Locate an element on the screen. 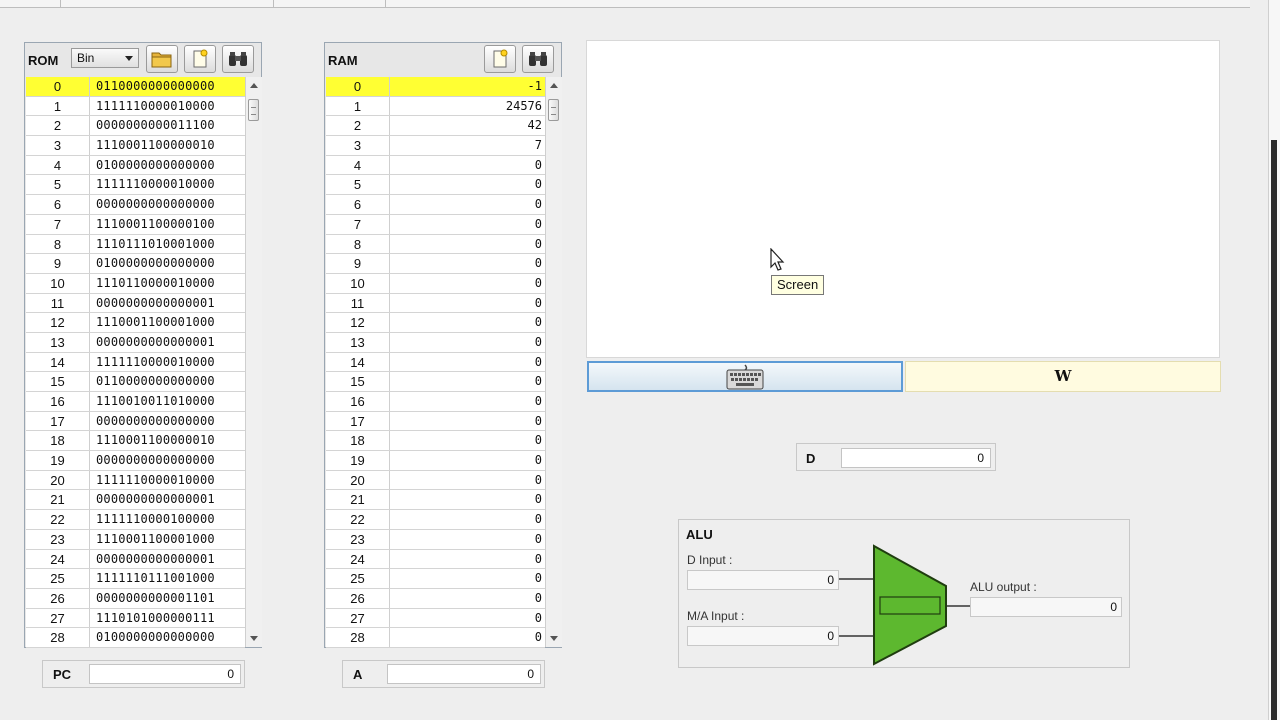 The height and width of the screenshot is (720, 1280). ram-scroll-thumb is located at coordinates (553, 110).